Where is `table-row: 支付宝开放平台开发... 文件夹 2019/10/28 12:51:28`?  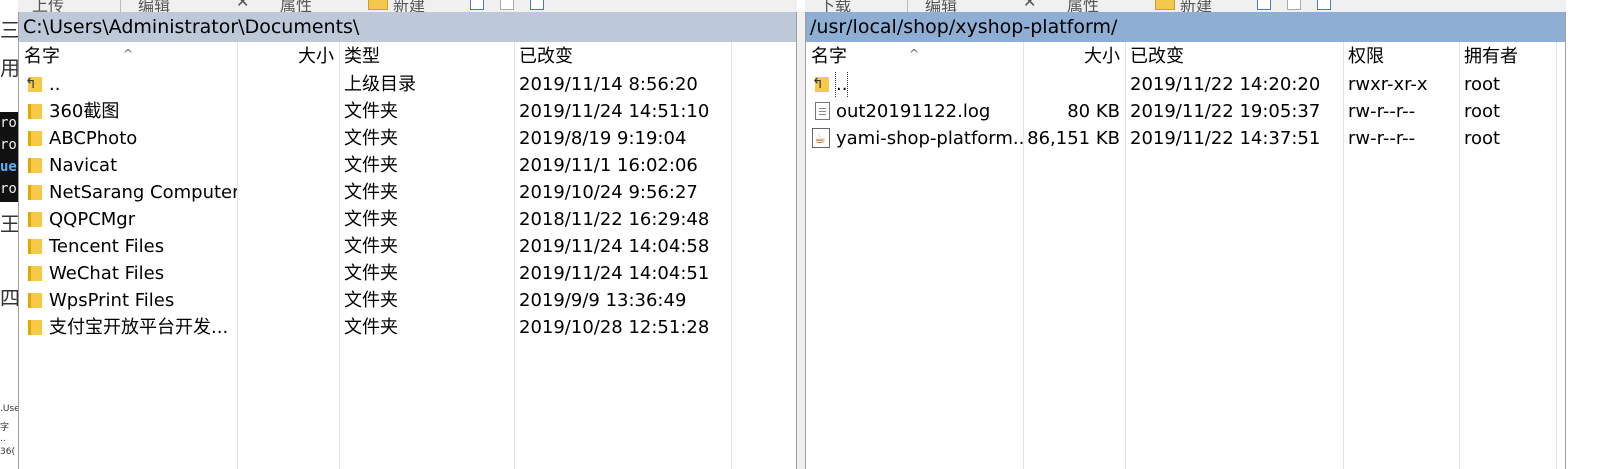 table-row: 支付宝开放平台开发... 文件夹 2019/10/28 12:51:28 is located at coordinates (407, 327).